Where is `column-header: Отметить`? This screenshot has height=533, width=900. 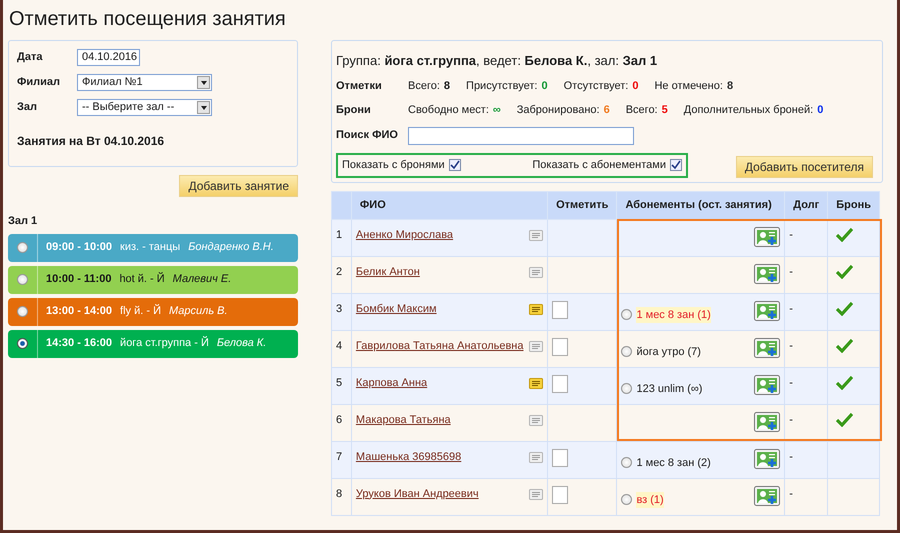 column-header: Отметить is located at coordinates (582, 205).